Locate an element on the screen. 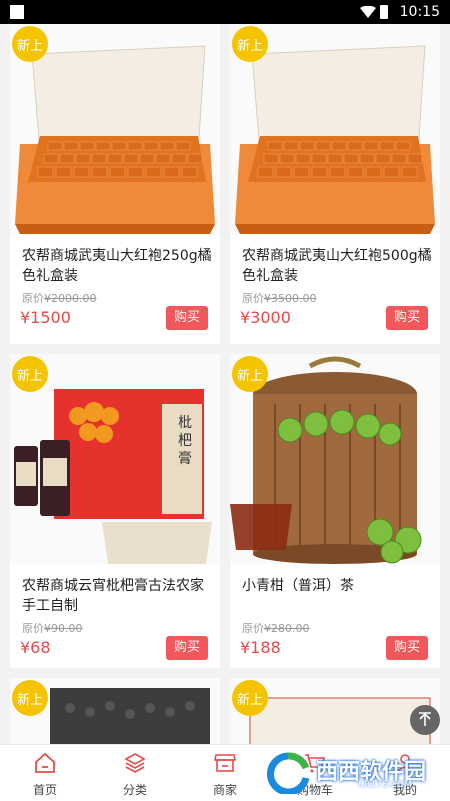 This screenshot has height=801, width=450. tab-merchant: 商家 is located at coordinates (225, 773).